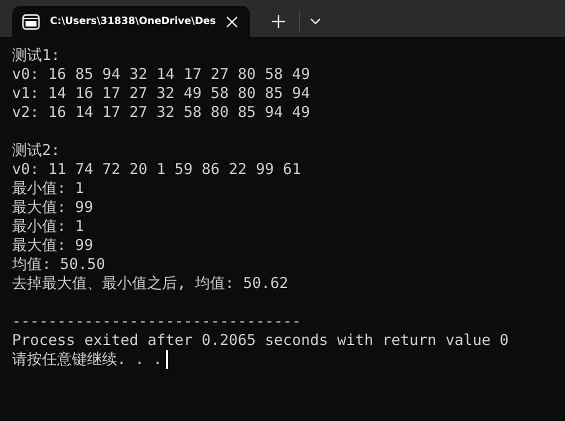 This screenshot has height=421, width=565. I want to click on console-line: v2: 16 14 17 27 32 58 80 85 94 49, so click(161, 112).